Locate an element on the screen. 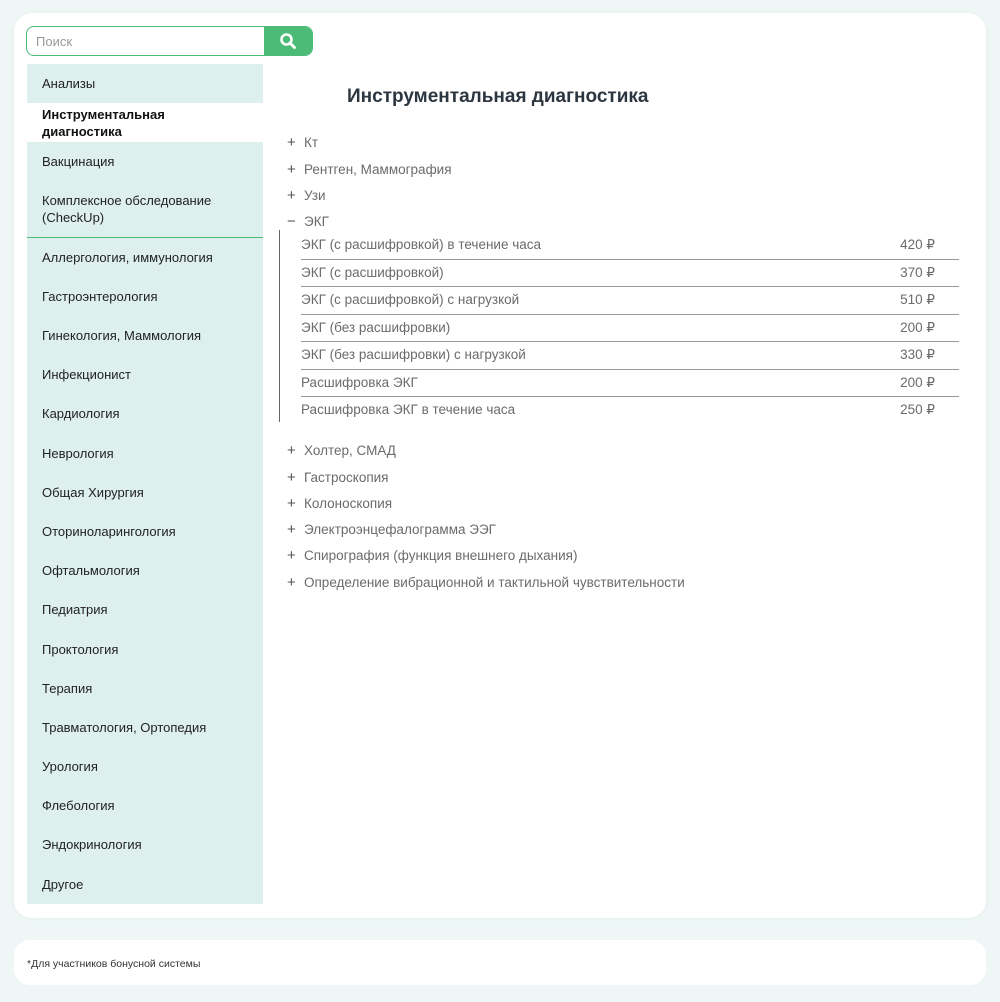 Image resolution: width=1000 pixels, height=1002 pixels. sidebar-item-other: Другое is located at coordinates (145, 884).